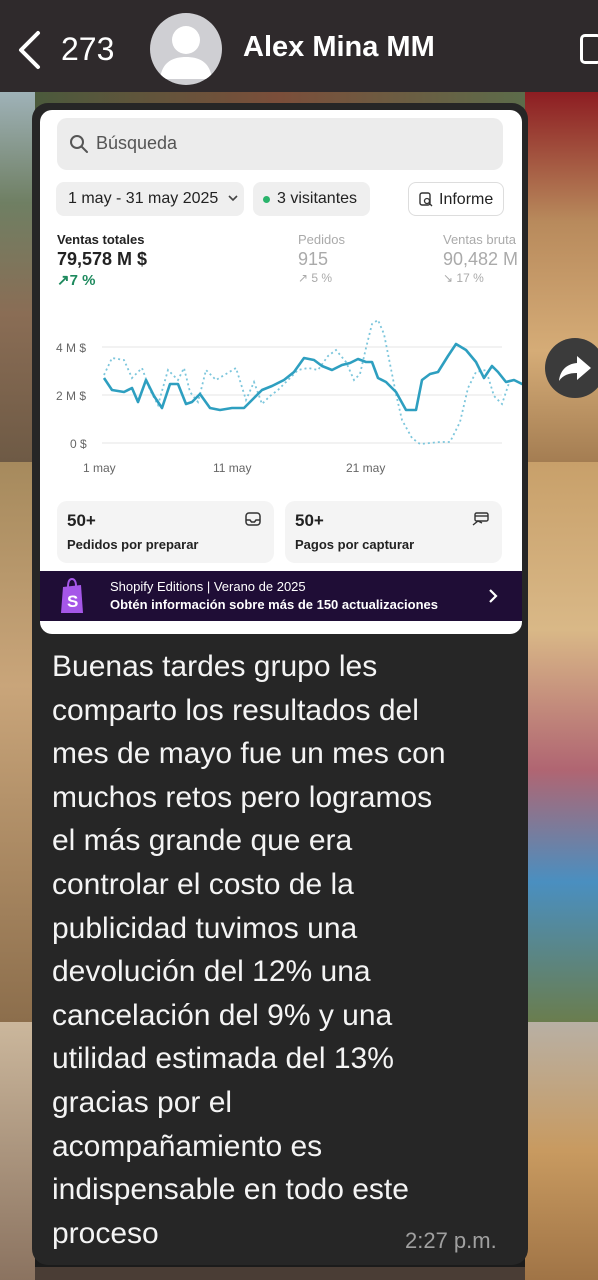  I want to click on metric-change-gross-sales: ↘ 17 %, so click(463, 278).